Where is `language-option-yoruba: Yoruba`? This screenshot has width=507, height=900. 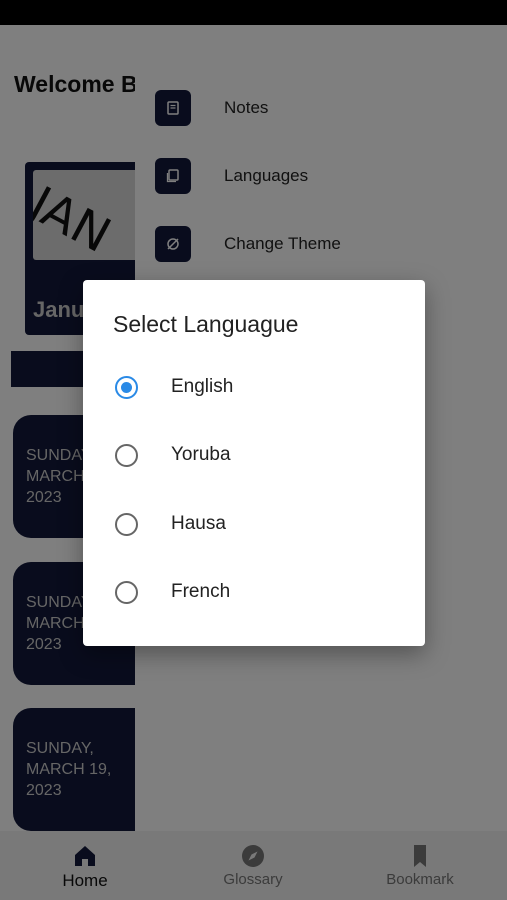 language-option-yoruba: Yoruba is located at coordinates (258, 455).